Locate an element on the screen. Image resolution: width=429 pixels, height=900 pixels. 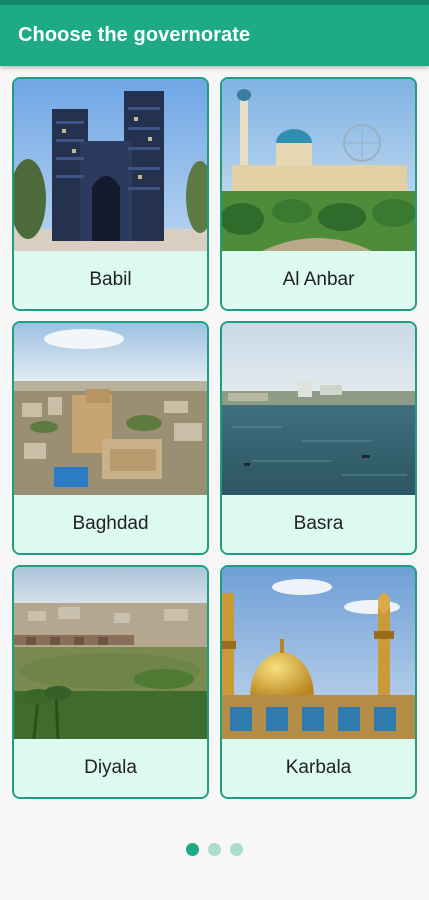
governorate-card-baghdad: Baghdad is located at coordinates (110, 438).